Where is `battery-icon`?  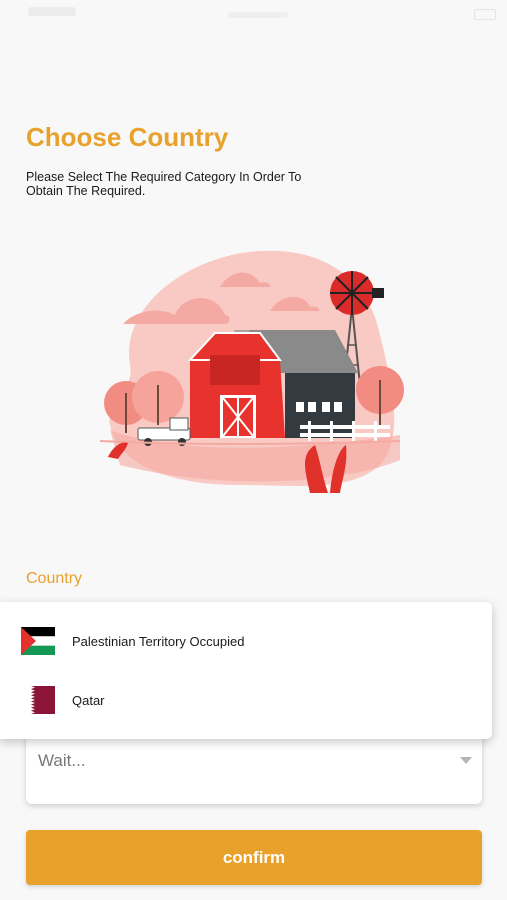 battery-icon is located at coordinates (485, 14).